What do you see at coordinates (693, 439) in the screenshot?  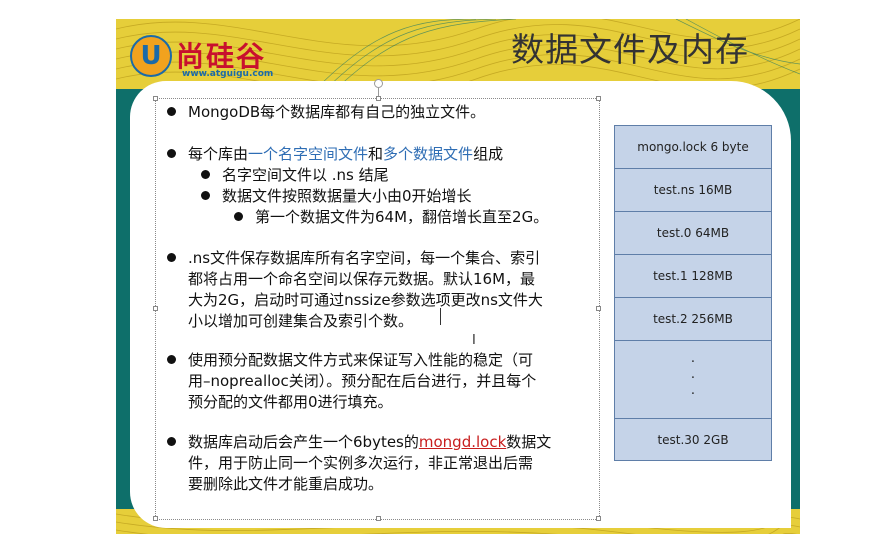 I see `file-cell-test-30: test.30 2GB` at bounding box center [693, 439].